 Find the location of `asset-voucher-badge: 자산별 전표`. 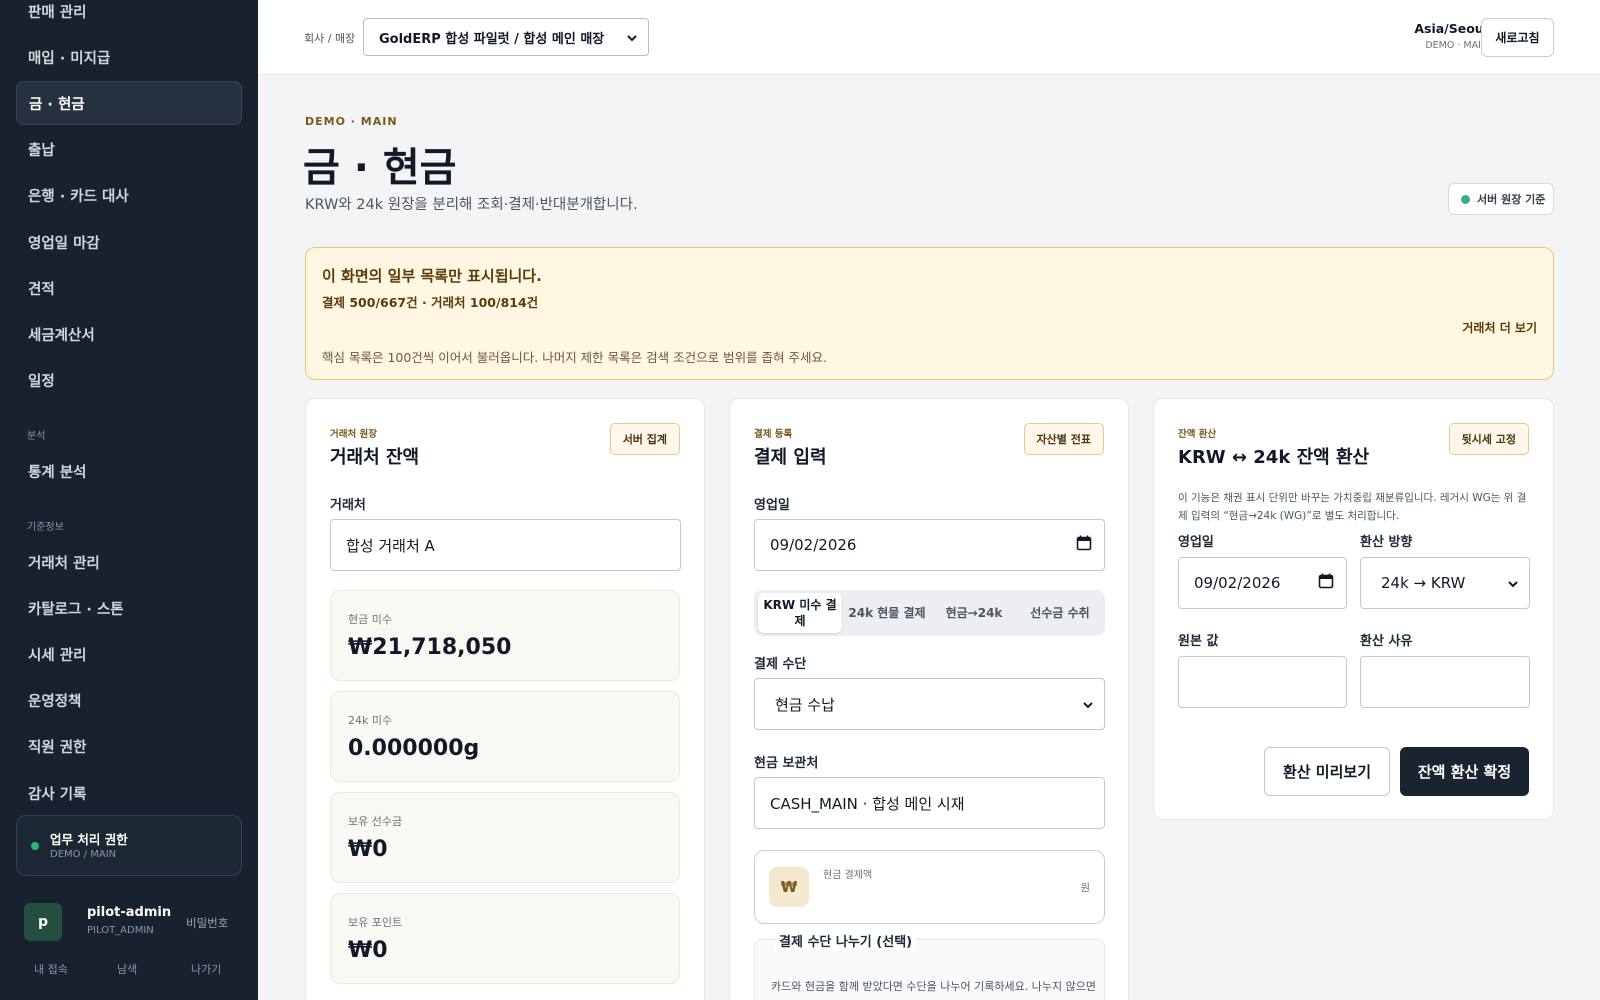

asset-voucher-badge: 자산별 전표 is located at coordinates (1063, 439).